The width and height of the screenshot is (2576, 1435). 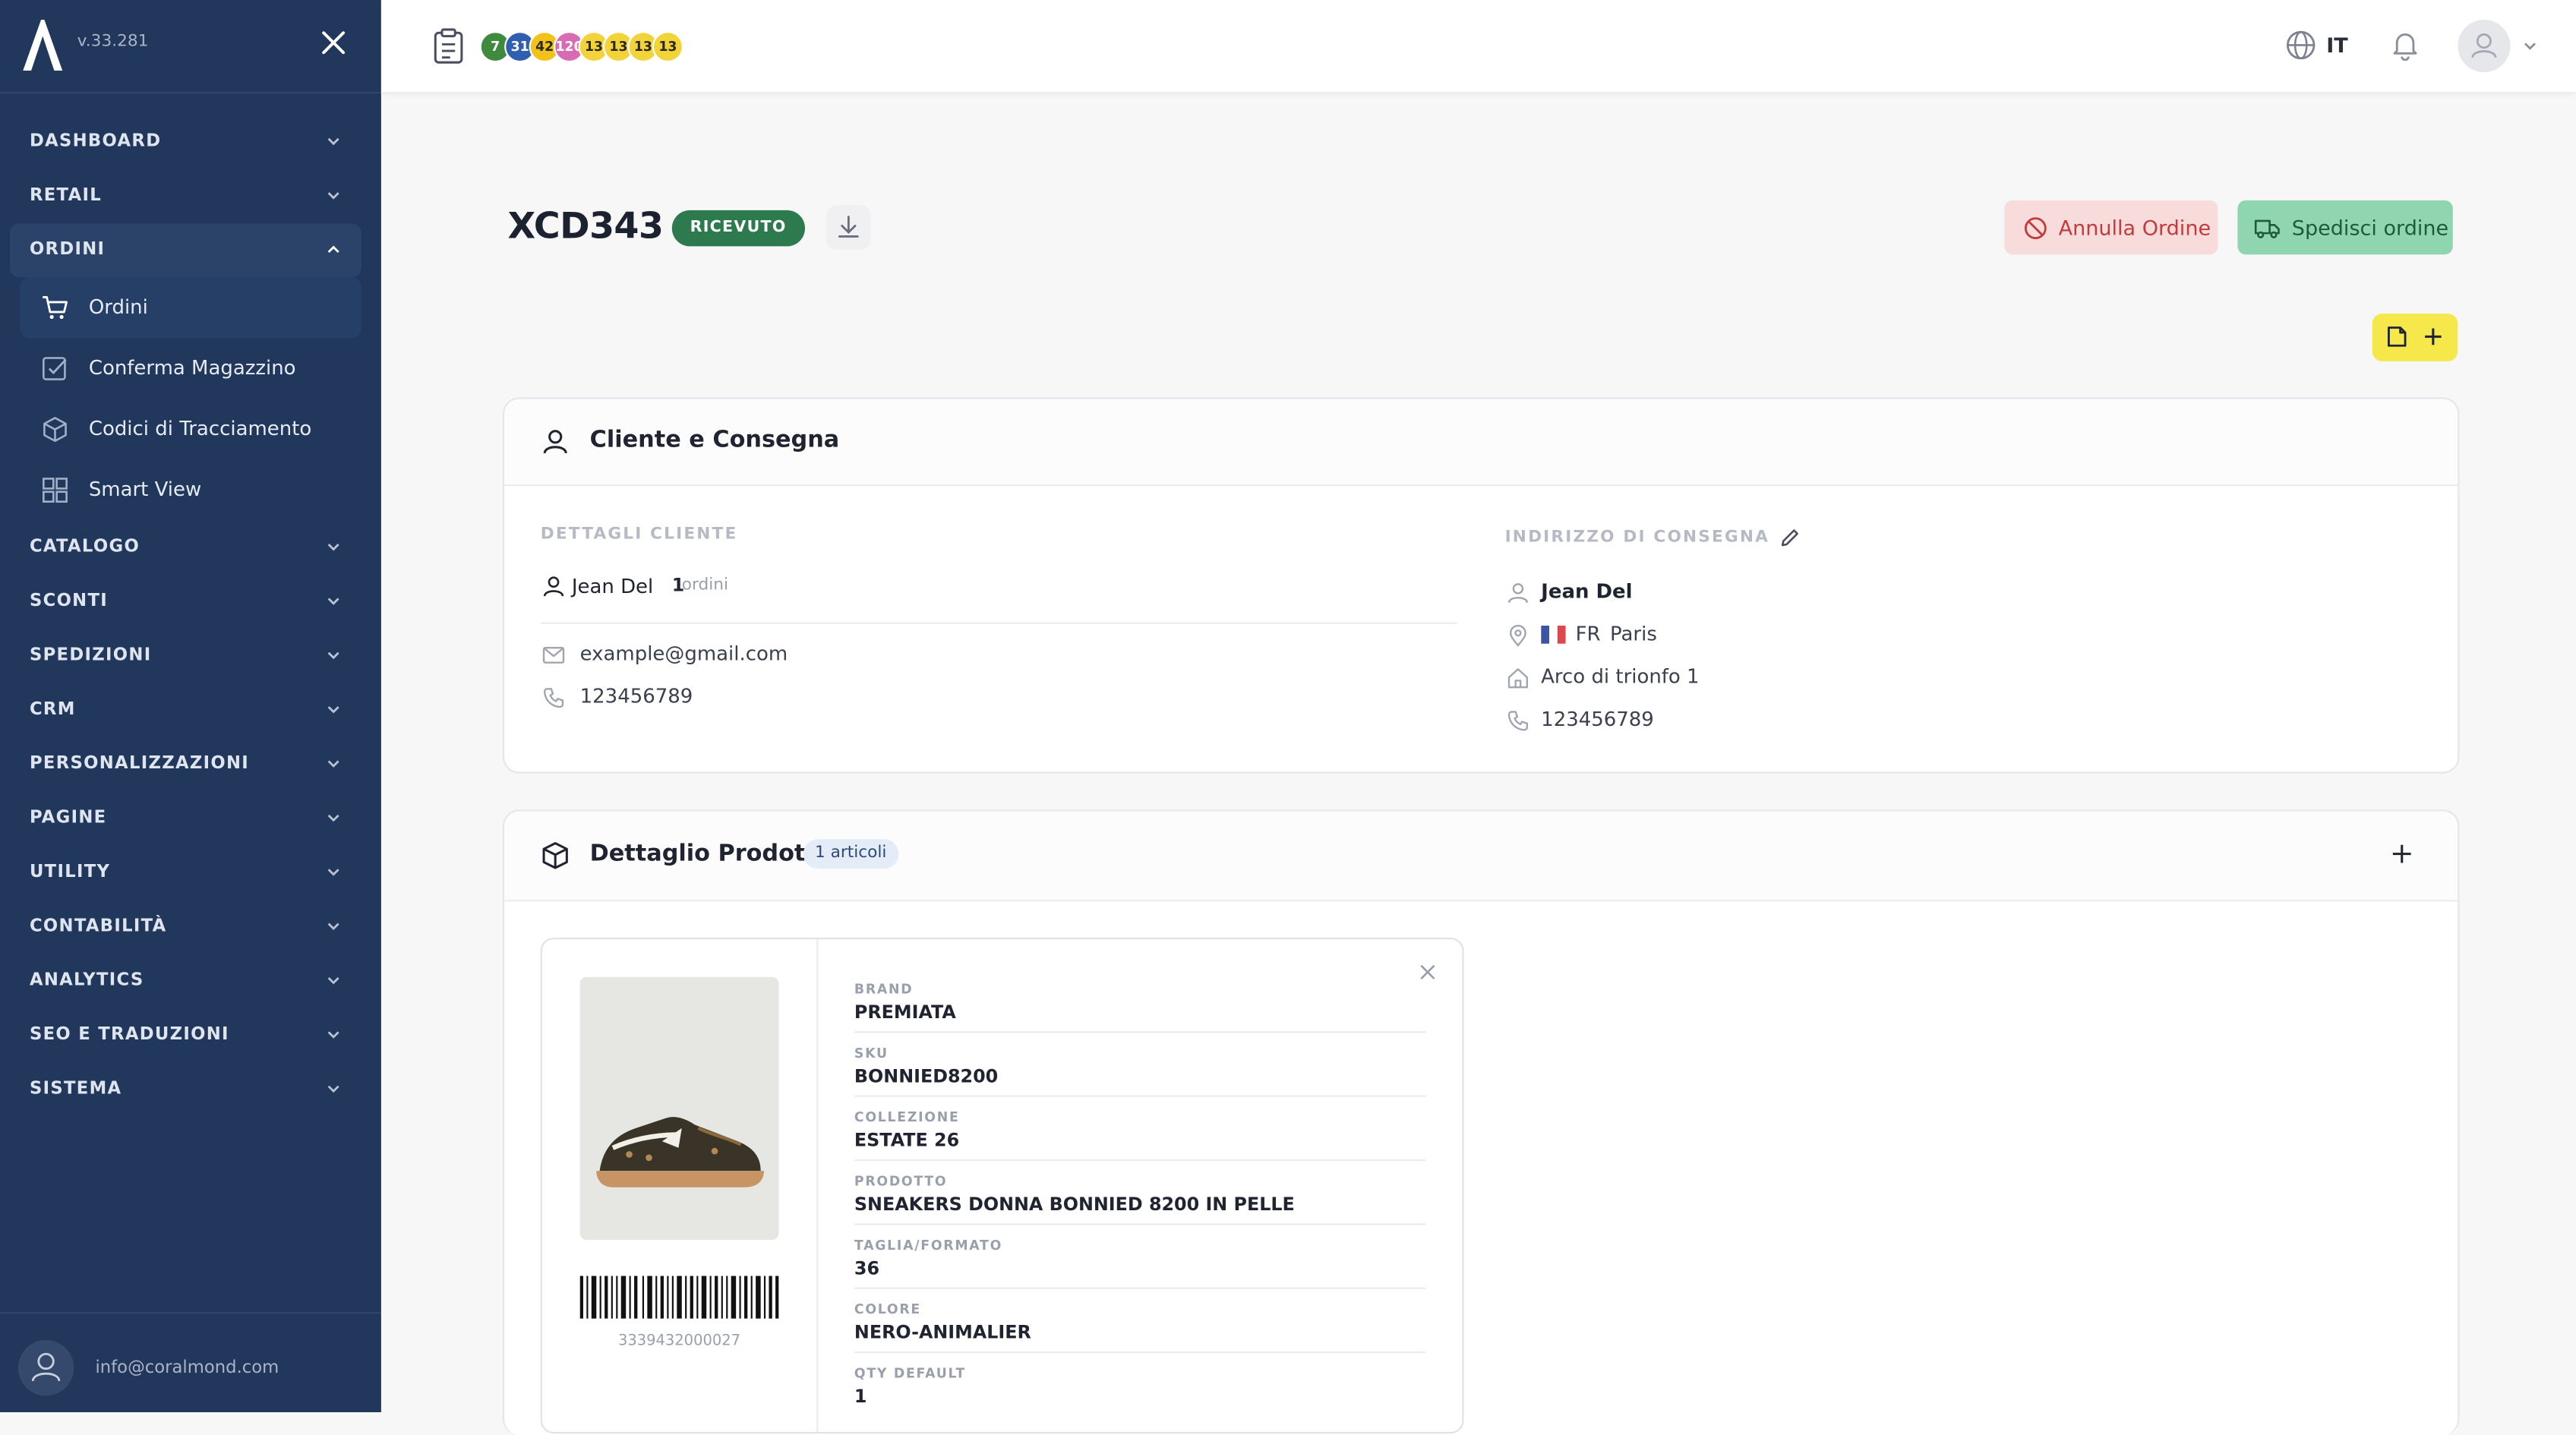 I want to click on product-field: COLLEZIONE ESTATE 26, so click(x=1140, y=1136).